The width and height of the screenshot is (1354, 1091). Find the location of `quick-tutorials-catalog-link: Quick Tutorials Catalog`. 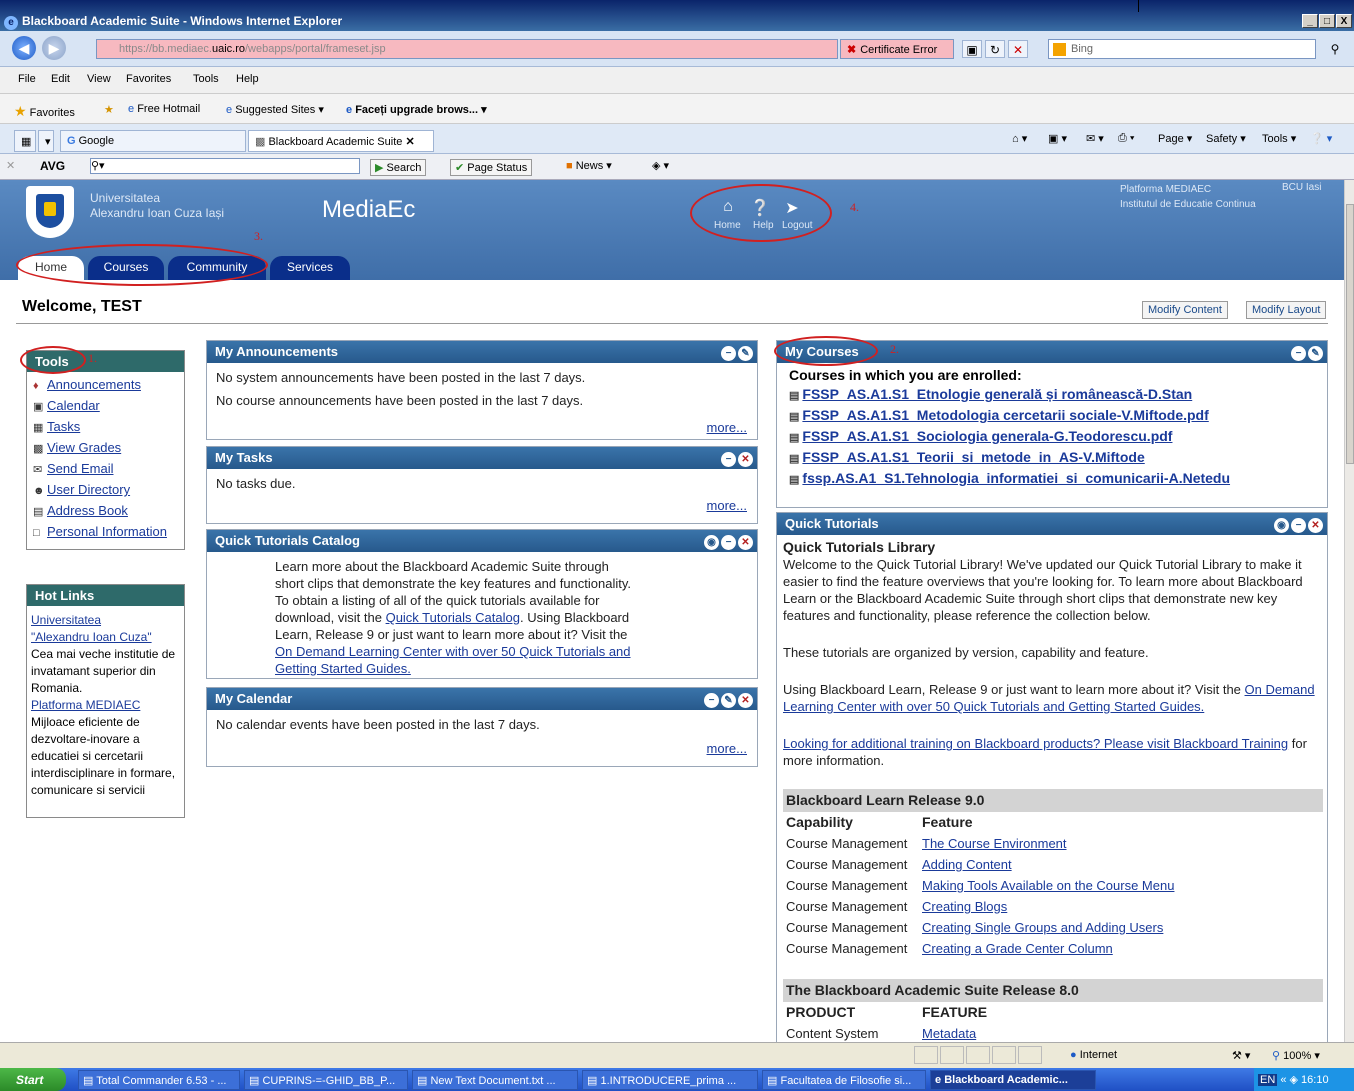

quick-tutorials-catalog-link: Quick Tutorials Catalog is located at coordinates (453, 617).